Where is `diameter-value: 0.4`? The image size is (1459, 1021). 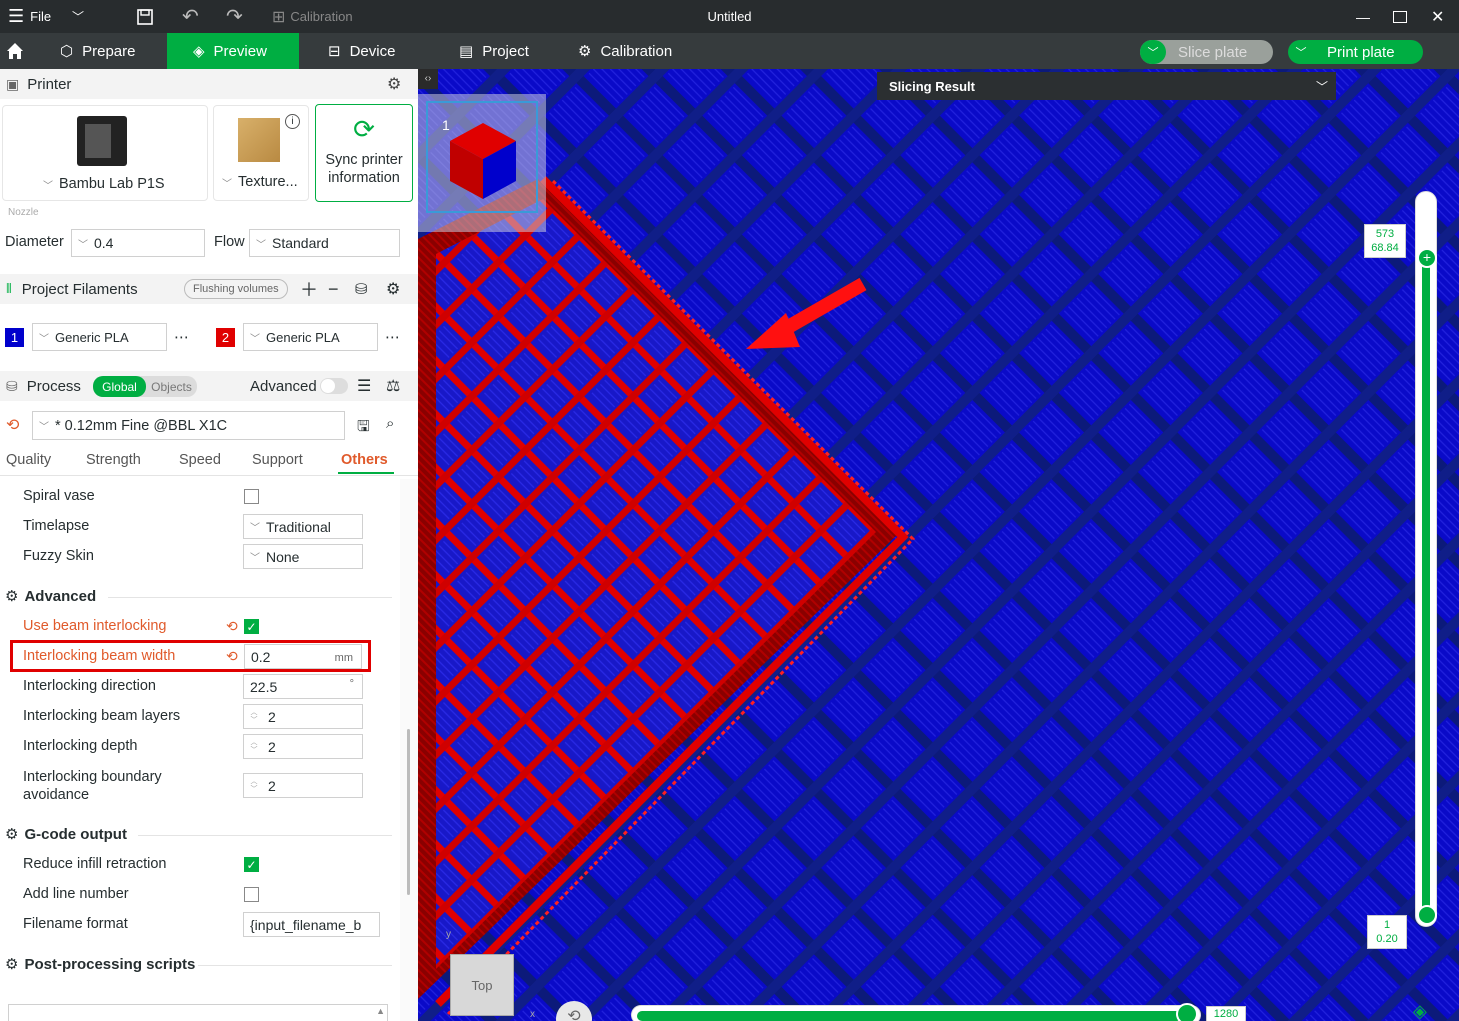 diameter-value: 0.4 is located at coordinates (104, 243).